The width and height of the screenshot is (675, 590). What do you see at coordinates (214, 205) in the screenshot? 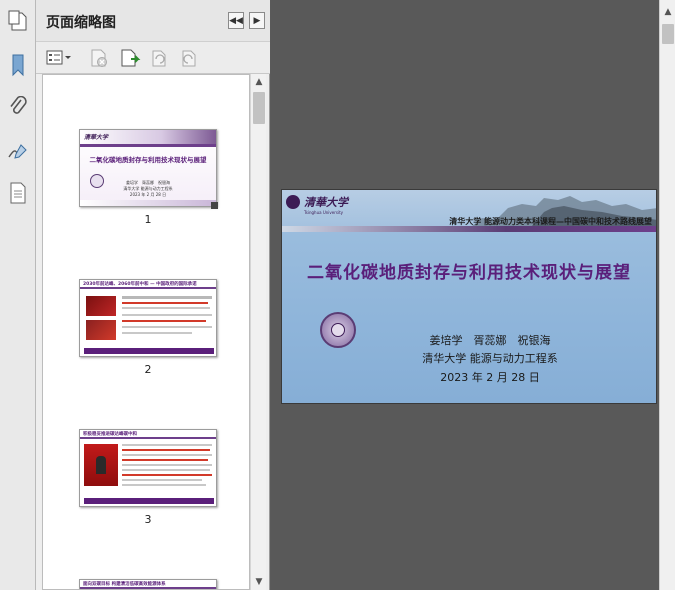
I see `page-resize-handle` at bounding box center [214, 205].